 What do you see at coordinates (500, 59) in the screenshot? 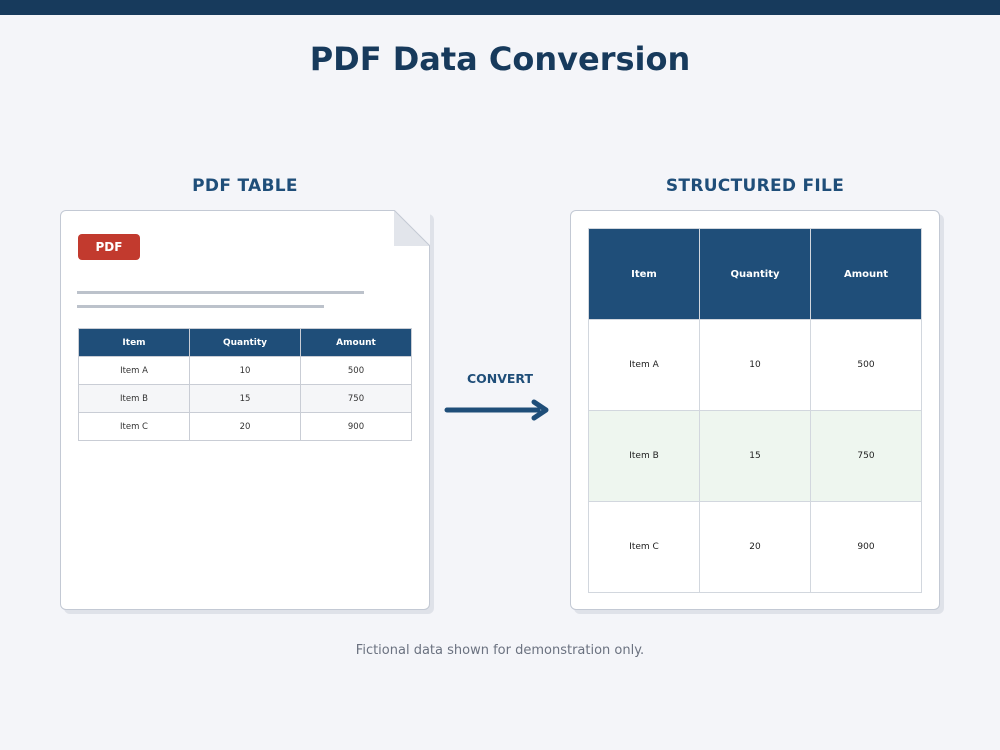
I see `page-title: PDF Data Conversion` at bounding box center [500, 59].